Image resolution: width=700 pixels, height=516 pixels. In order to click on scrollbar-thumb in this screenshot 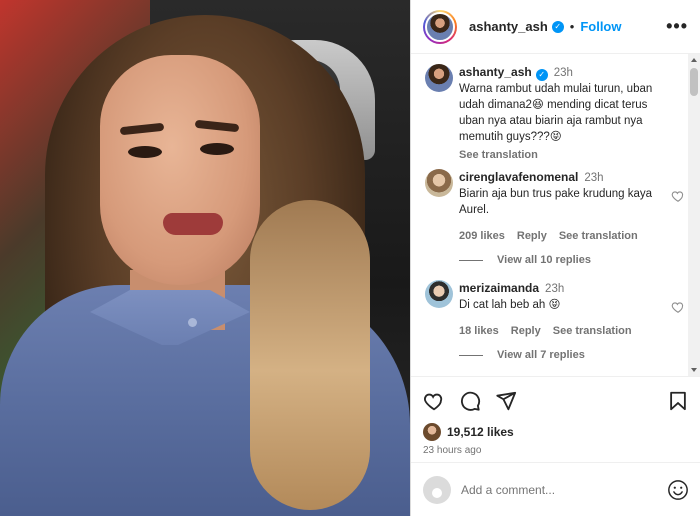, I will do `click(694, 82)`.